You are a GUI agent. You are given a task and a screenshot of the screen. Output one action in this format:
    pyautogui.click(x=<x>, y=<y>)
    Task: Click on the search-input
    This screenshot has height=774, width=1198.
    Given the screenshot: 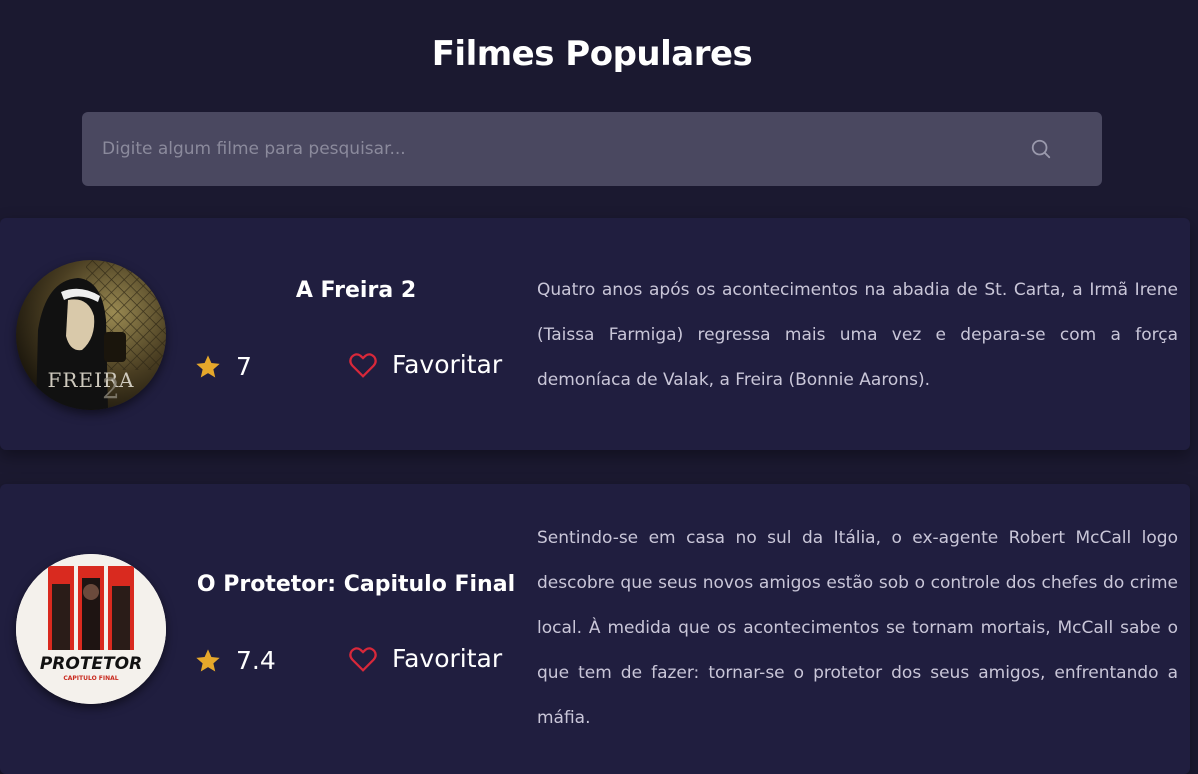 What is the action you would take?
    pyautogui.click(x=592, y=149)
    